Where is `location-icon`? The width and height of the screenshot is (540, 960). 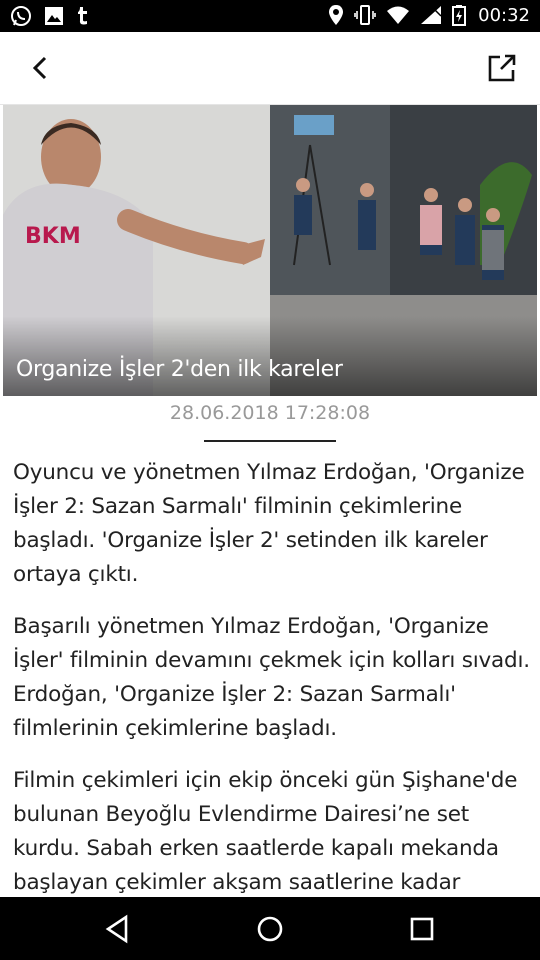
location-icon is located at coordinates (336, 15).